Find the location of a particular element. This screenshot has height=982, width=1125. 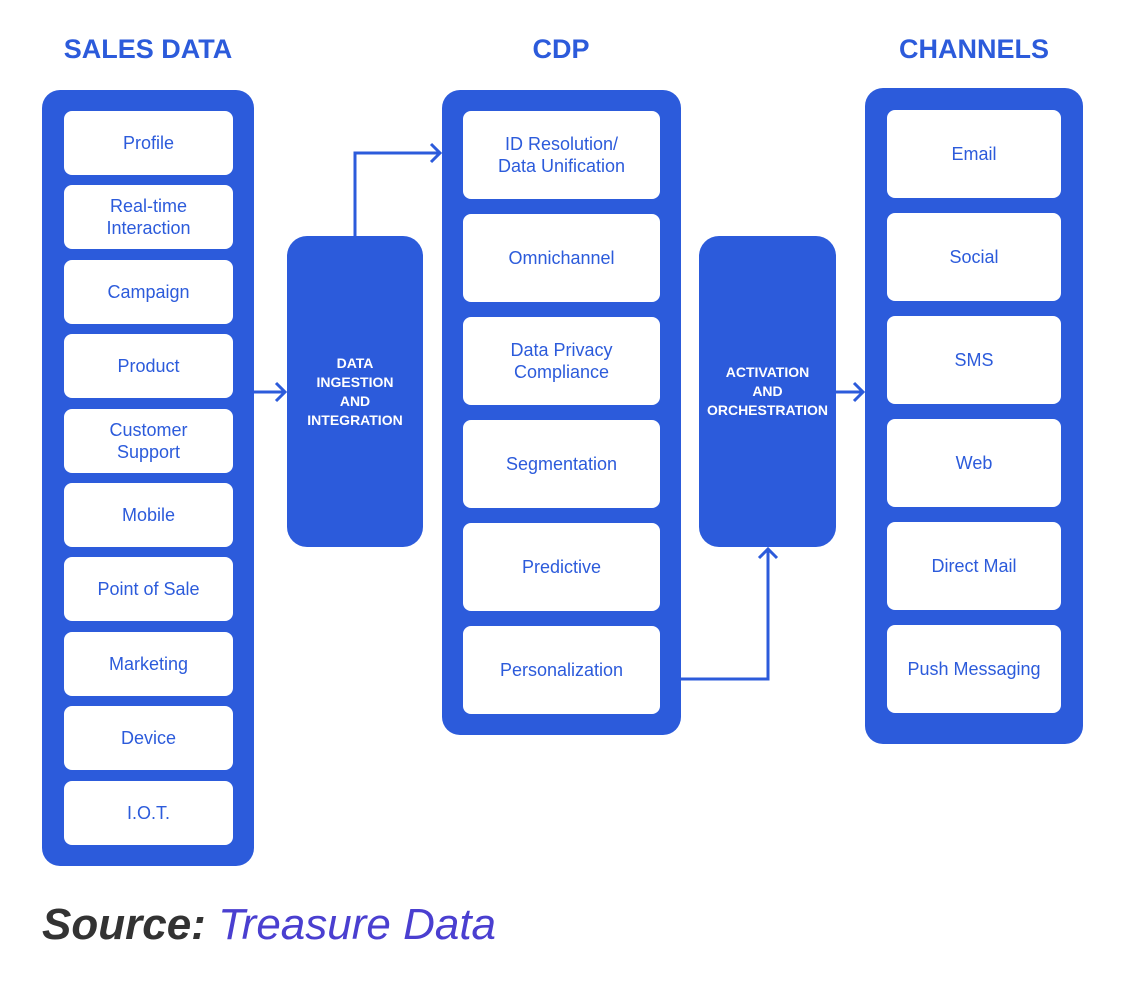

channel-item: Push Messaging is located at coordinates (974, 669).